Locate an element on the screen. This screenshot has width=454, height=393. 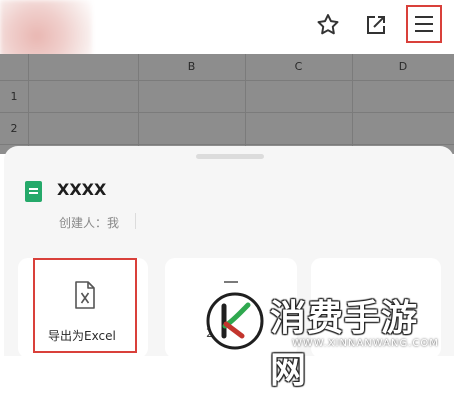
file-name: XXXX is located at coordinates (82, 189).